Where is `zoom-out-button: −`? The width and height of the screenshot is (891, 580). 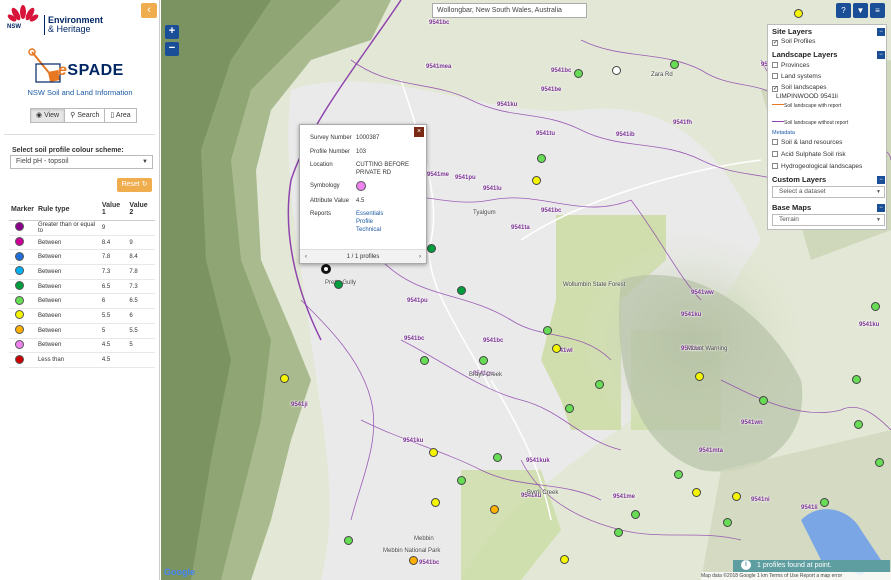
zoom-out-button: − is located at coordinates (172, 49).